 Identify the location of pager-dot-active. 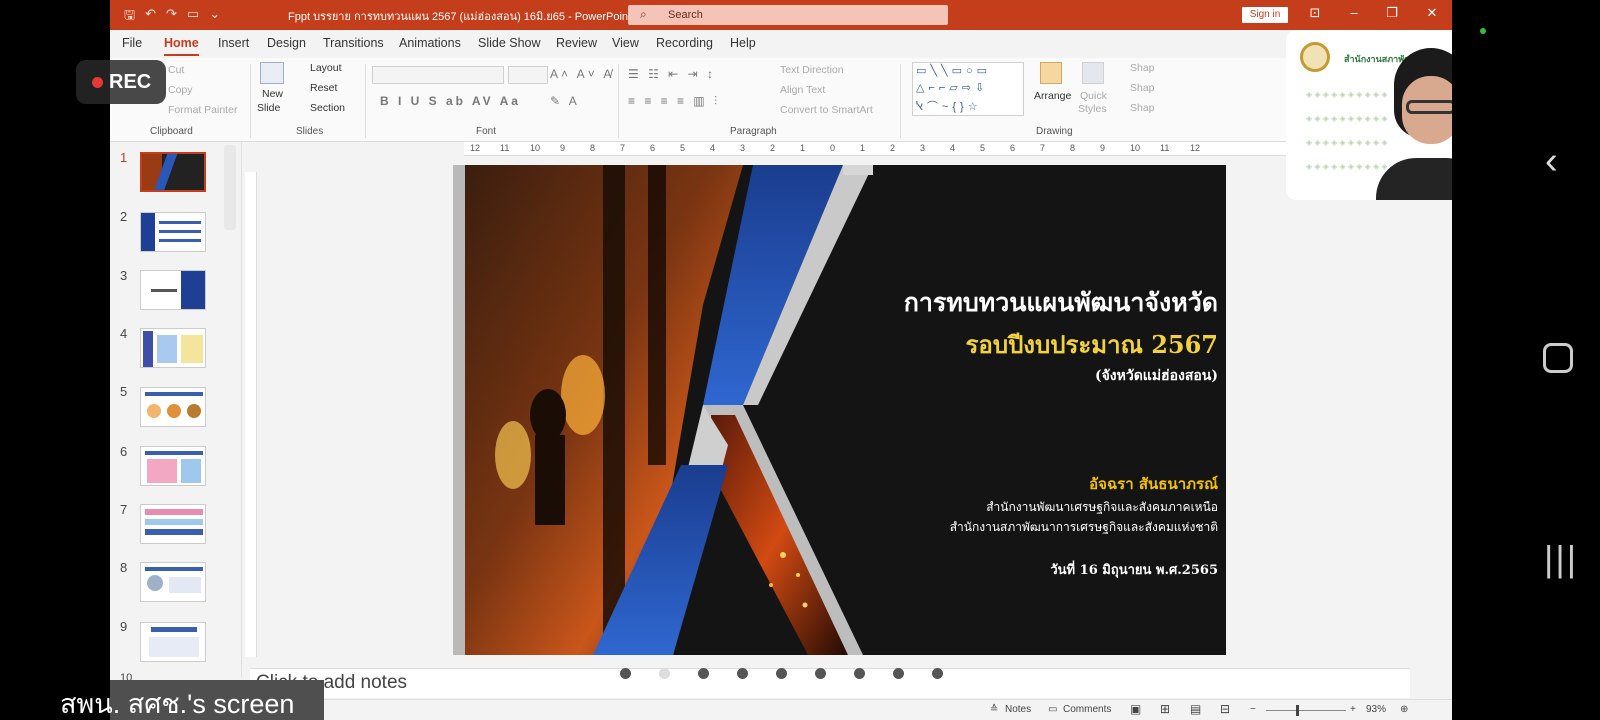
(664, 673).